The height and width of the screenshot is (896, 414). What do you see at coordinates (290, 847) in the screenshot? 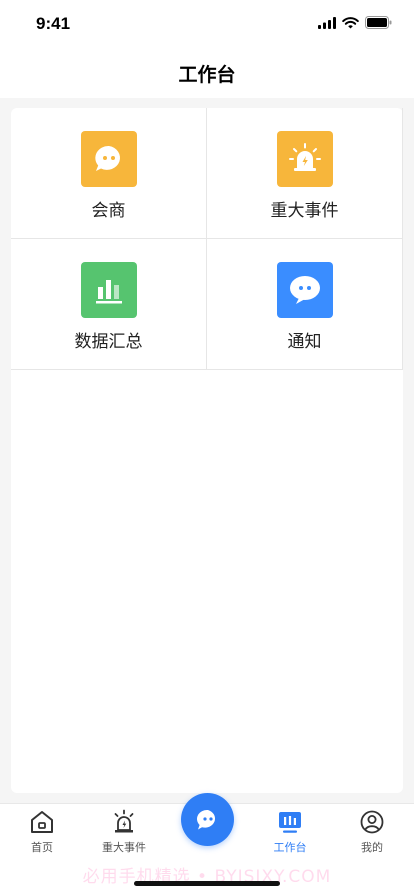
I see `tab-label: 工作台` at bounding box center [290, 847].